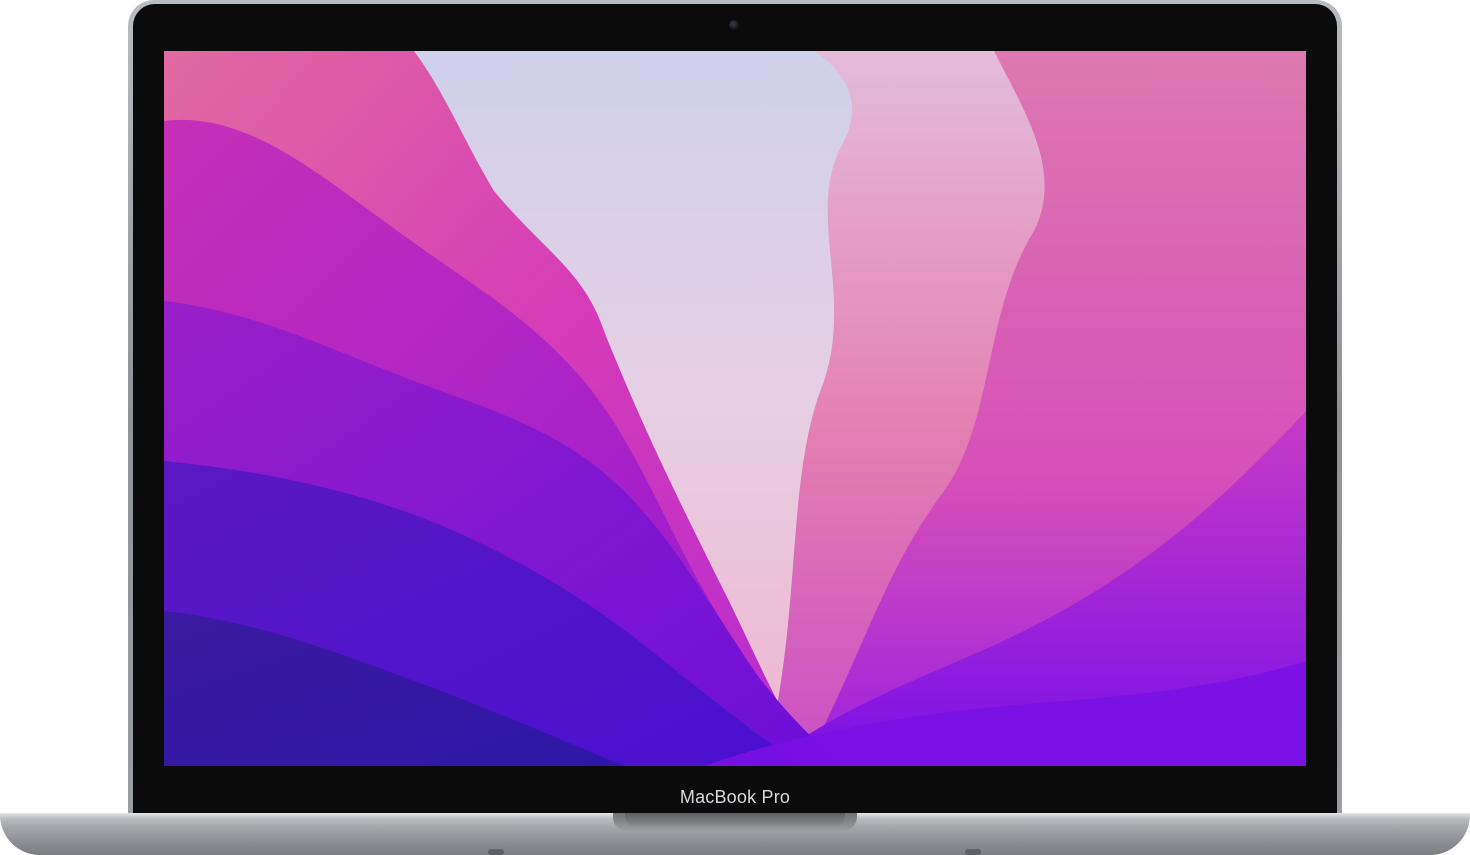 This screenshot has height=855, width=1470. Describe the element at coordinates (735, 797) in the screenshot. I see `device-model-label: MacBook Pro` at that location.